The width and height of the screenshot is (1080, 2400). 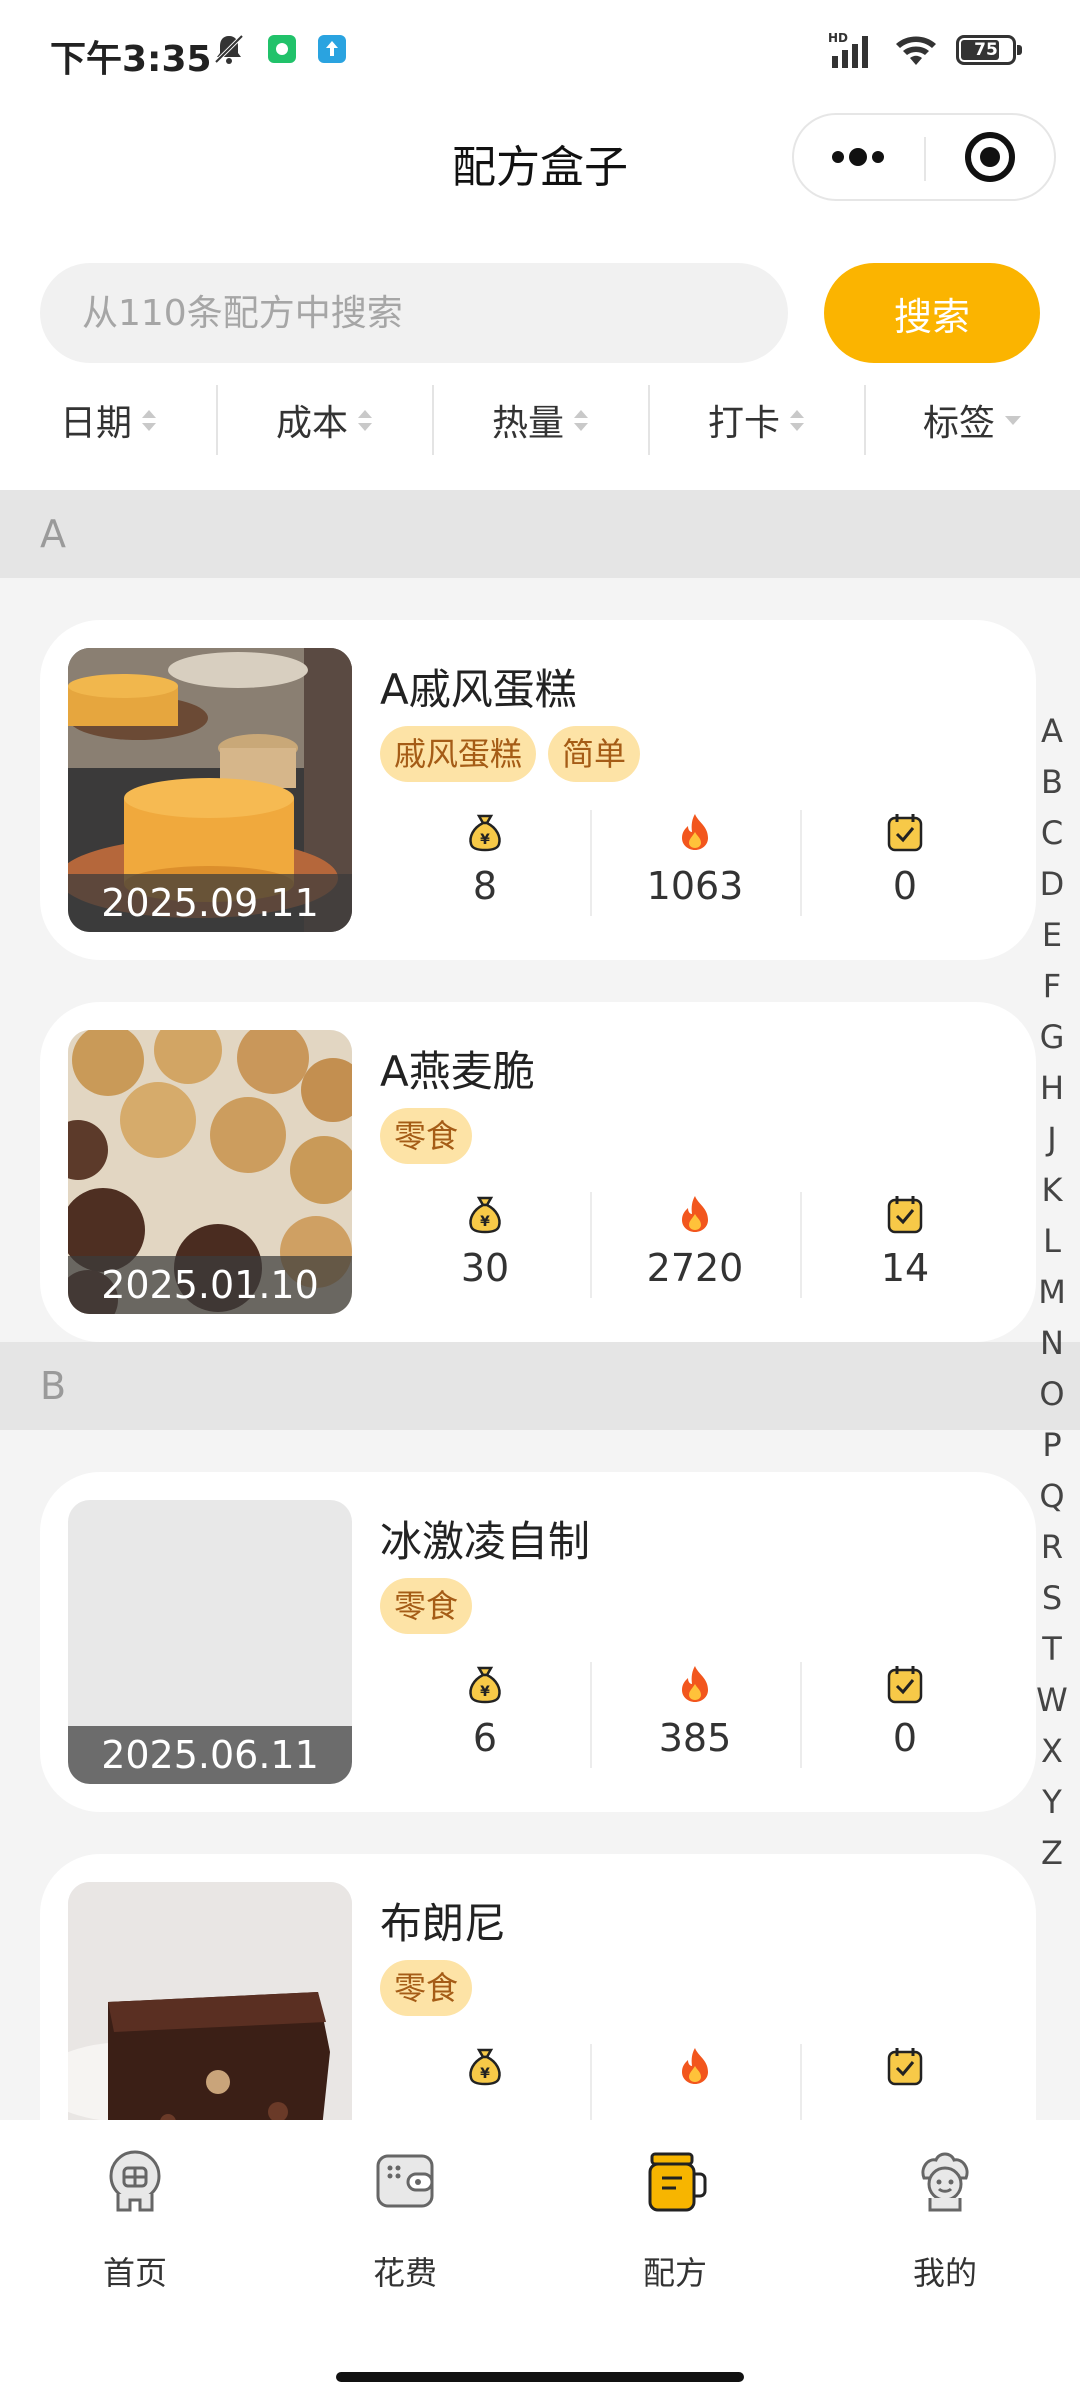 I want to click on checkin-stat: 0, so click(x=905, y=865).